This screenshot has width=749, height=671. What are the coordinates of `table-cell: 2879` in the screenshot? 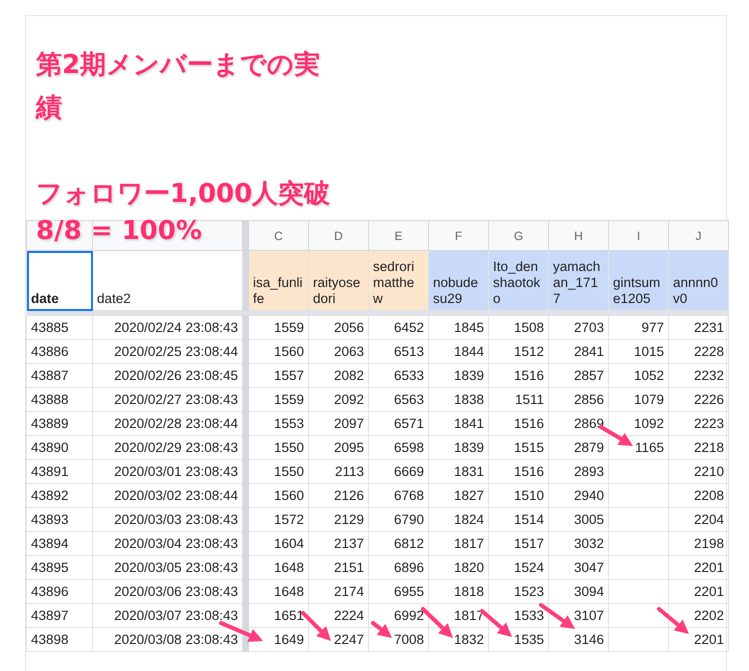 It's located at (589, 447).